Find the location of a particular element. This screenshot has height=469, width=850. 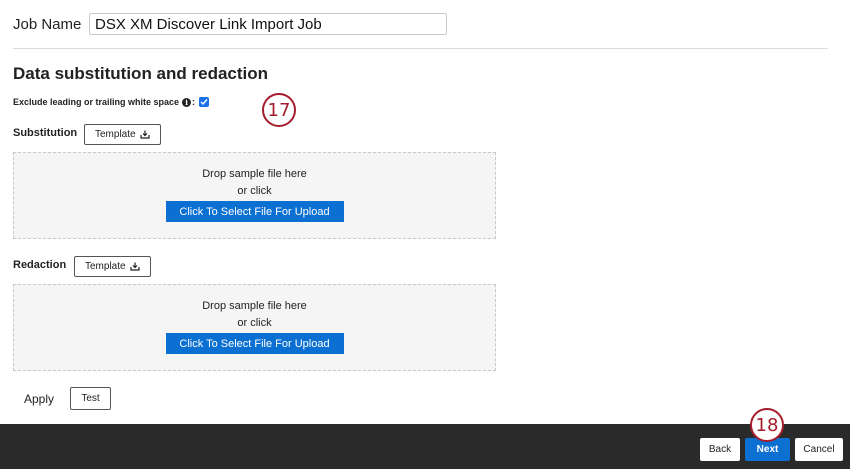

back-button: Back is located at coordinates (720, 449).